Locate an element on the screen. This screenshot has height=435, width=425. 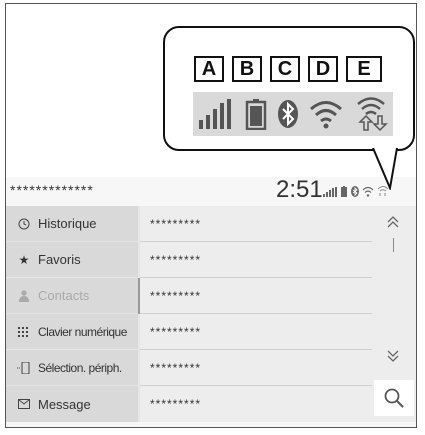
menu-item-label: Contacts is located at coordinates (64, 295).